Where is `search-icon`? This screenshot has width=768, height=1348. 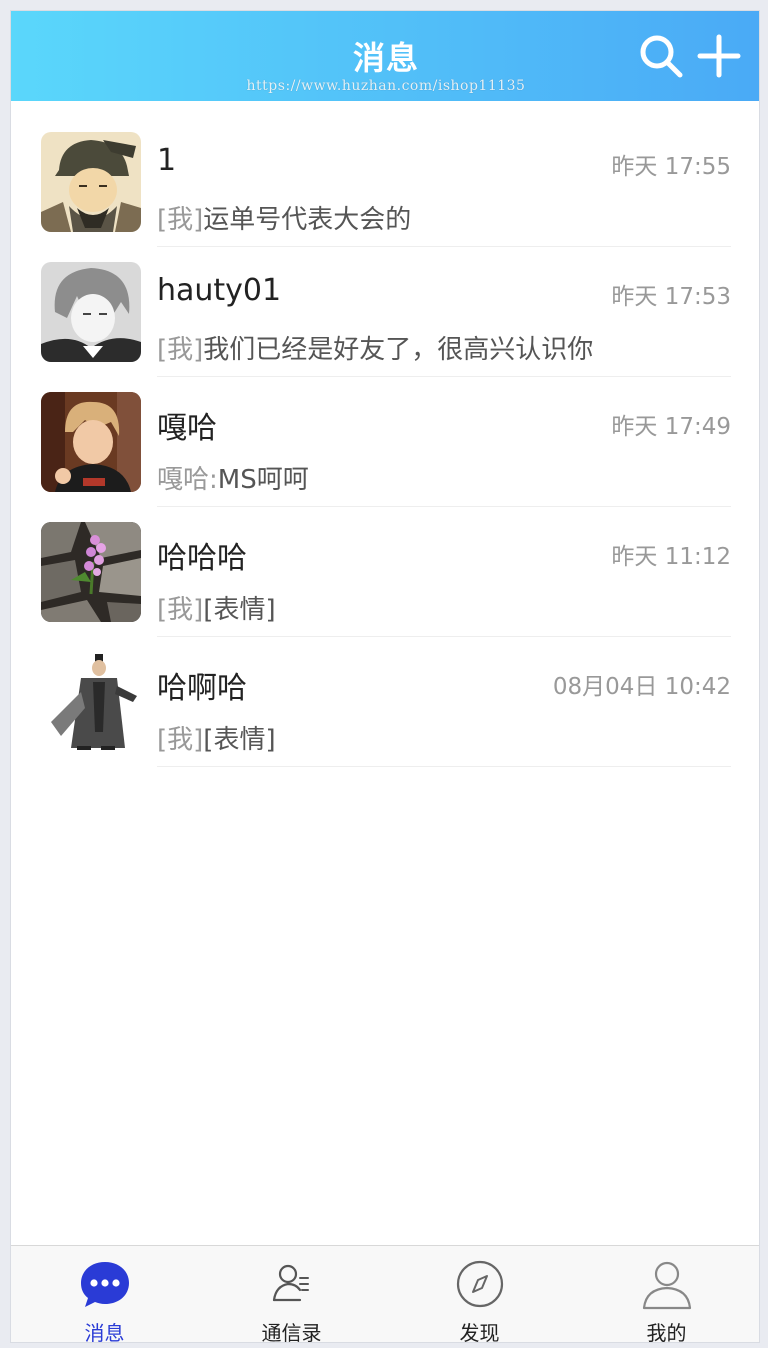 search-icon is located at coordinates (661, 56).